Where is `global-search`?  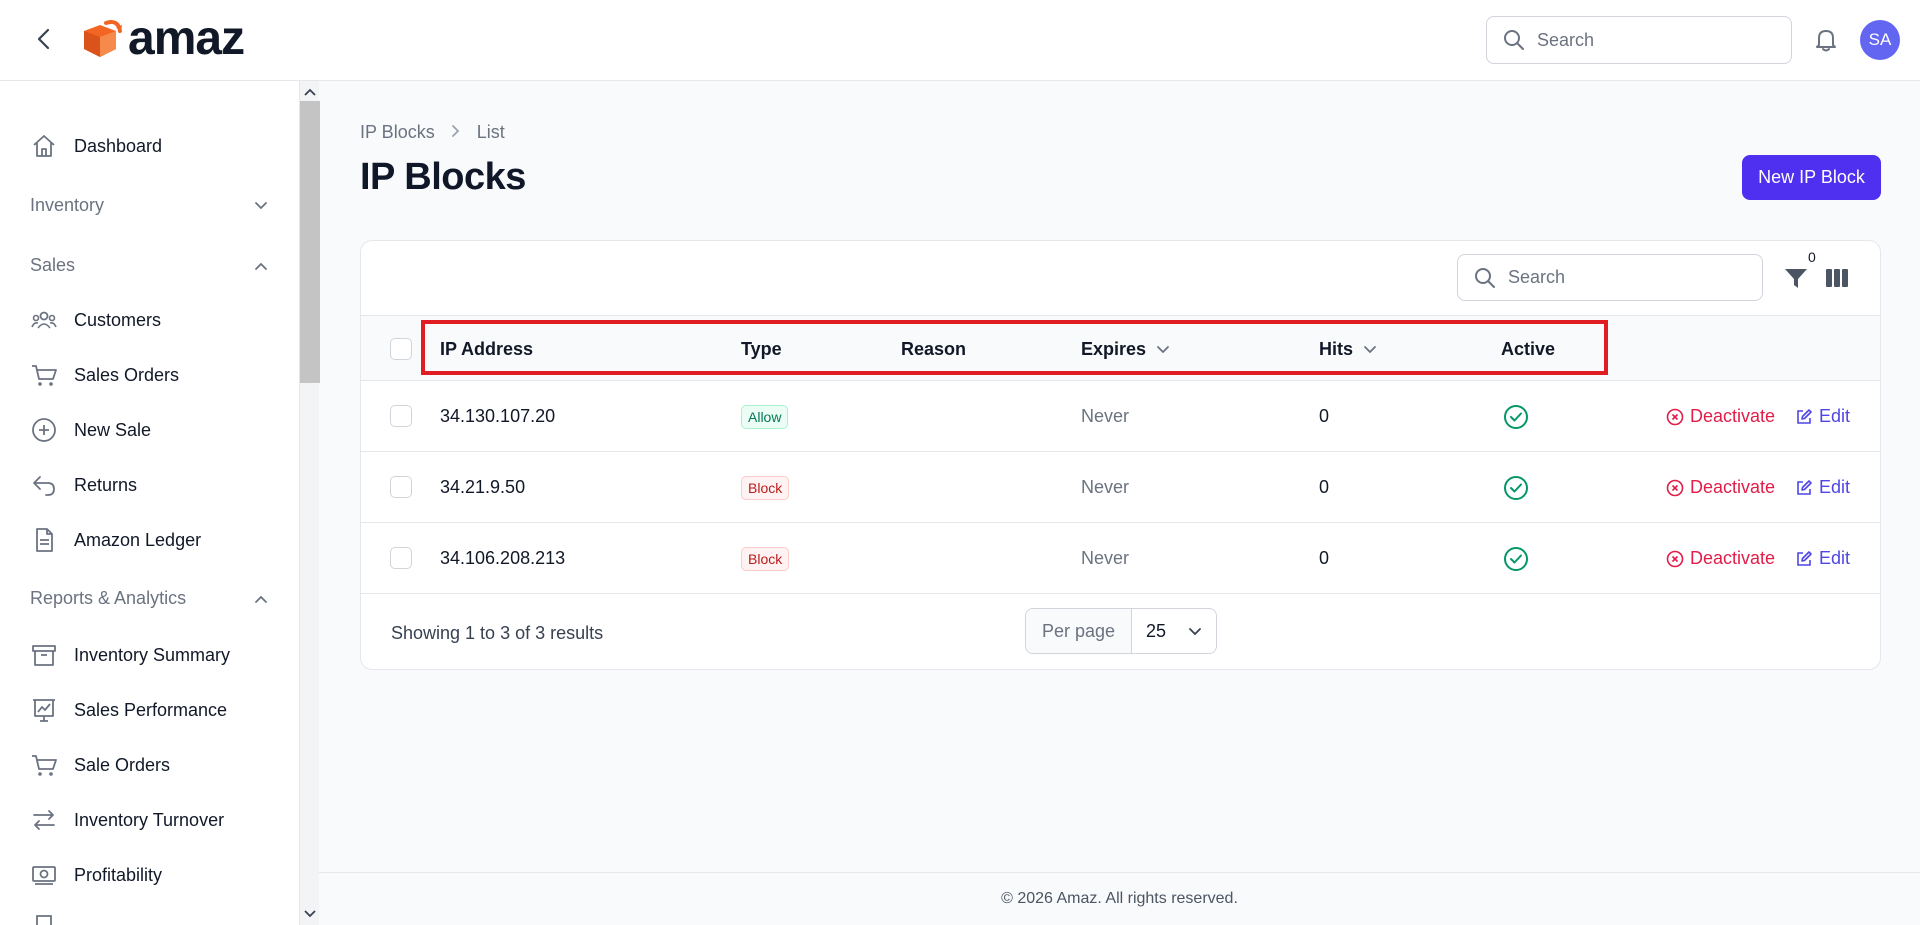
global-search is located at coordinates (1639, 40).